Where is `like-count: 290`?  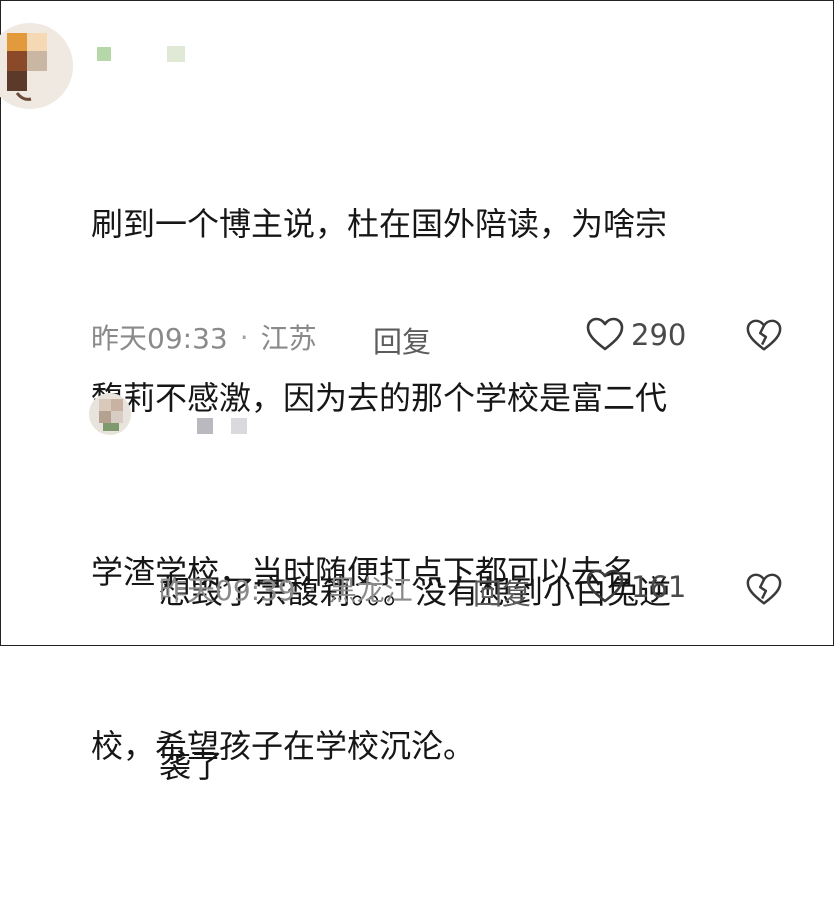 like-count: 290 is located at coordinates (659, 335).